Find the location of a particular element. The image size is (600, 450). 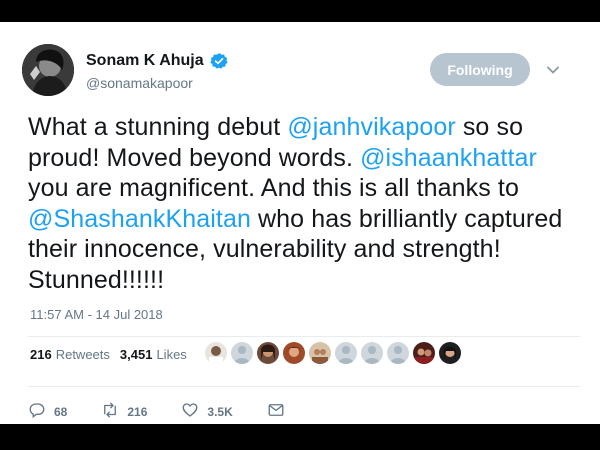

like-count: 3.5K is located at coordinates (220, 411).